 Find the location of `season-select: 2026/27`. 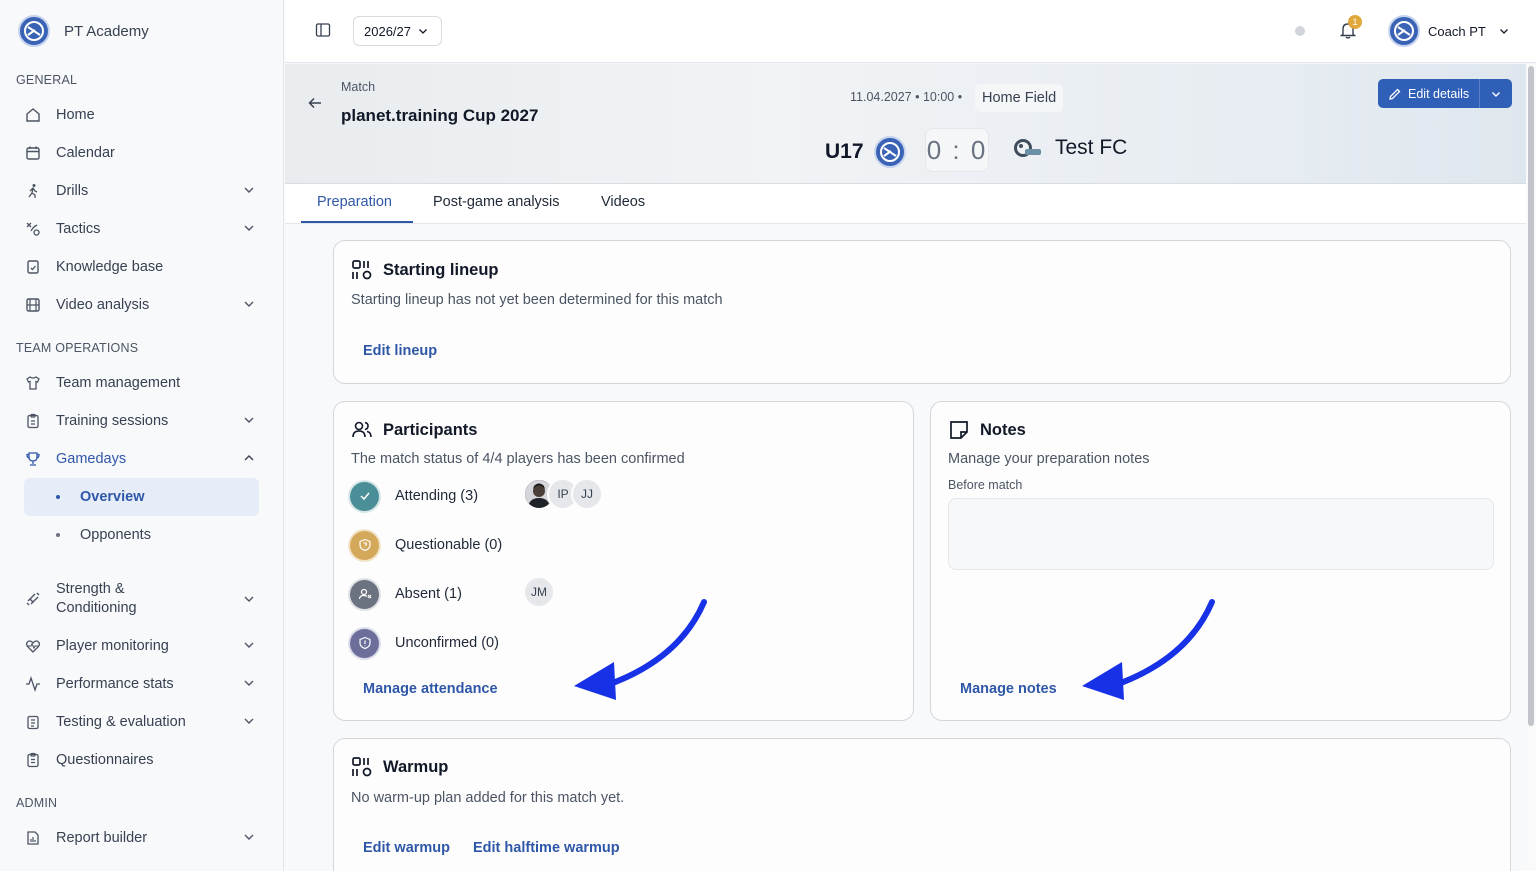

season-select: 2026/27 is located at coordinates (397, 31).